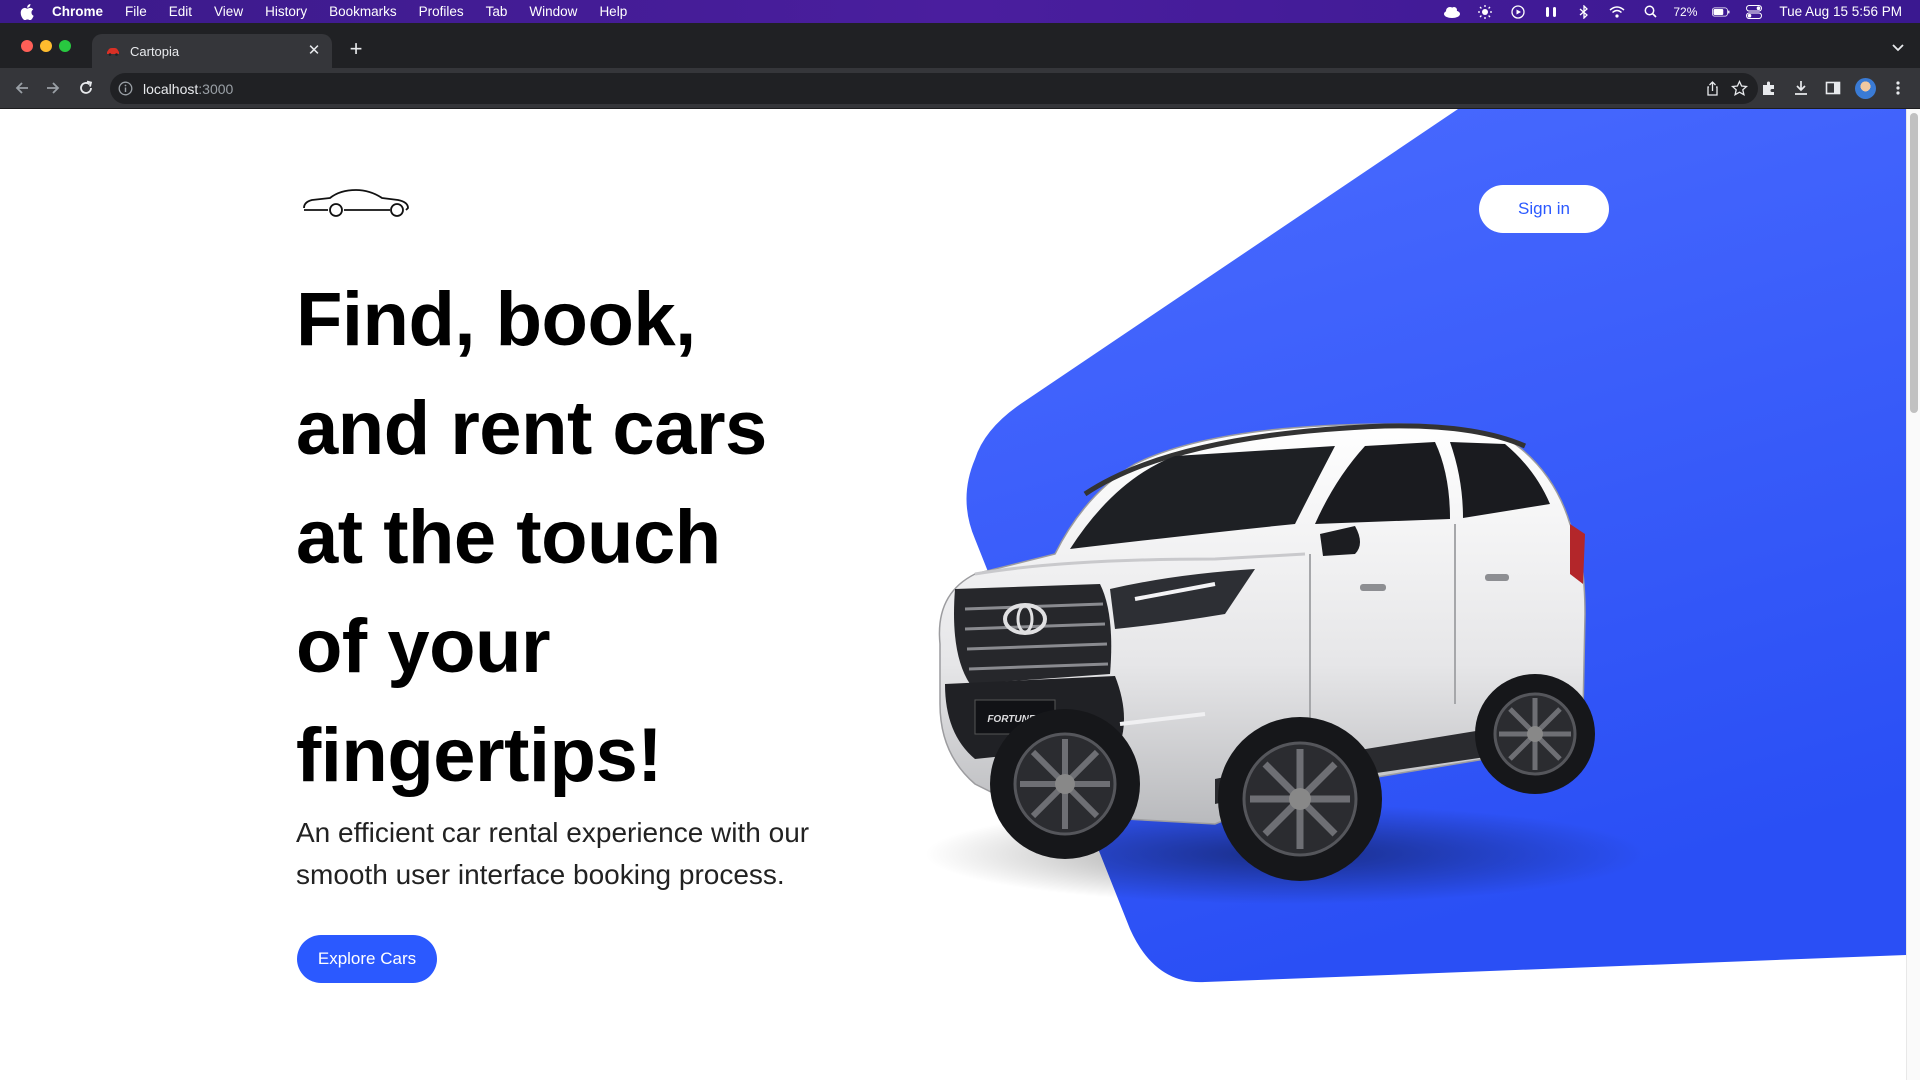  What do you see at coordinates (553, 11) in the screenshot?
I see `menu-window: Window` at bounding box center [553, 11].